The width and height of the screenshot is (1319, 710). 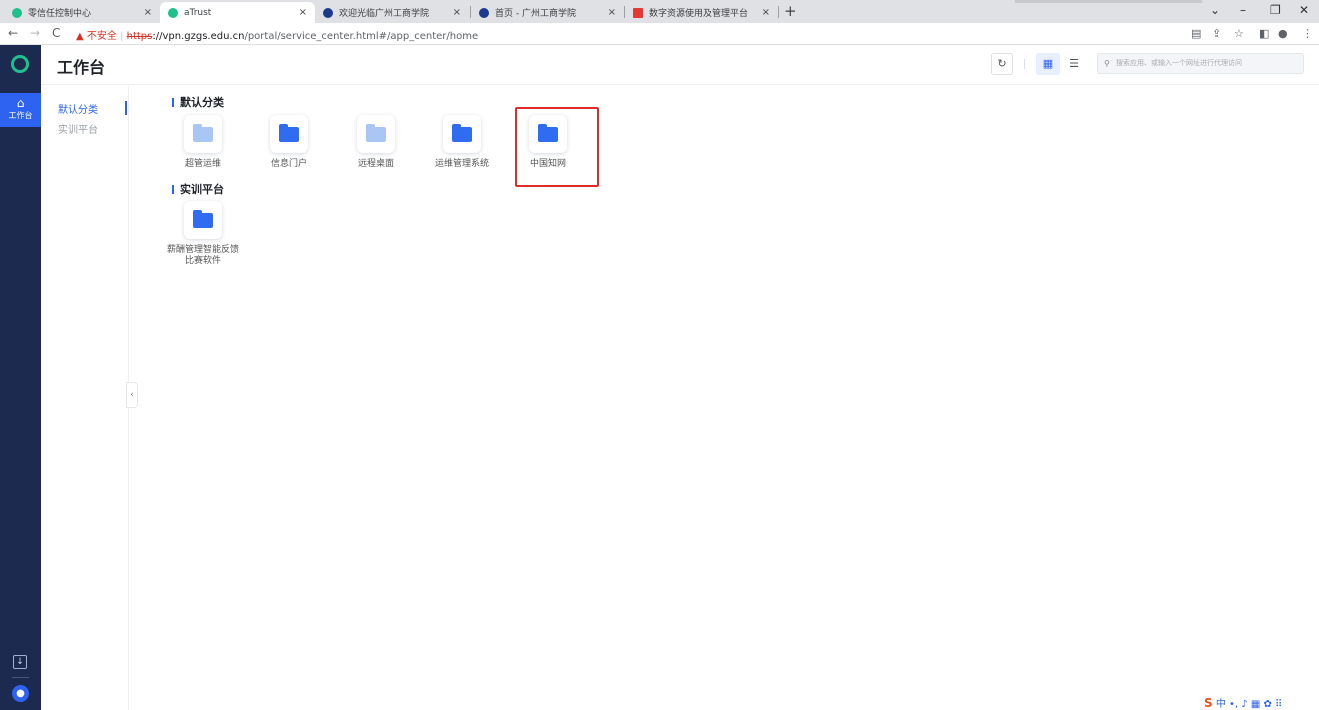 I want to click on chevron-left-icon: ‹, so click(x=132, y=395).